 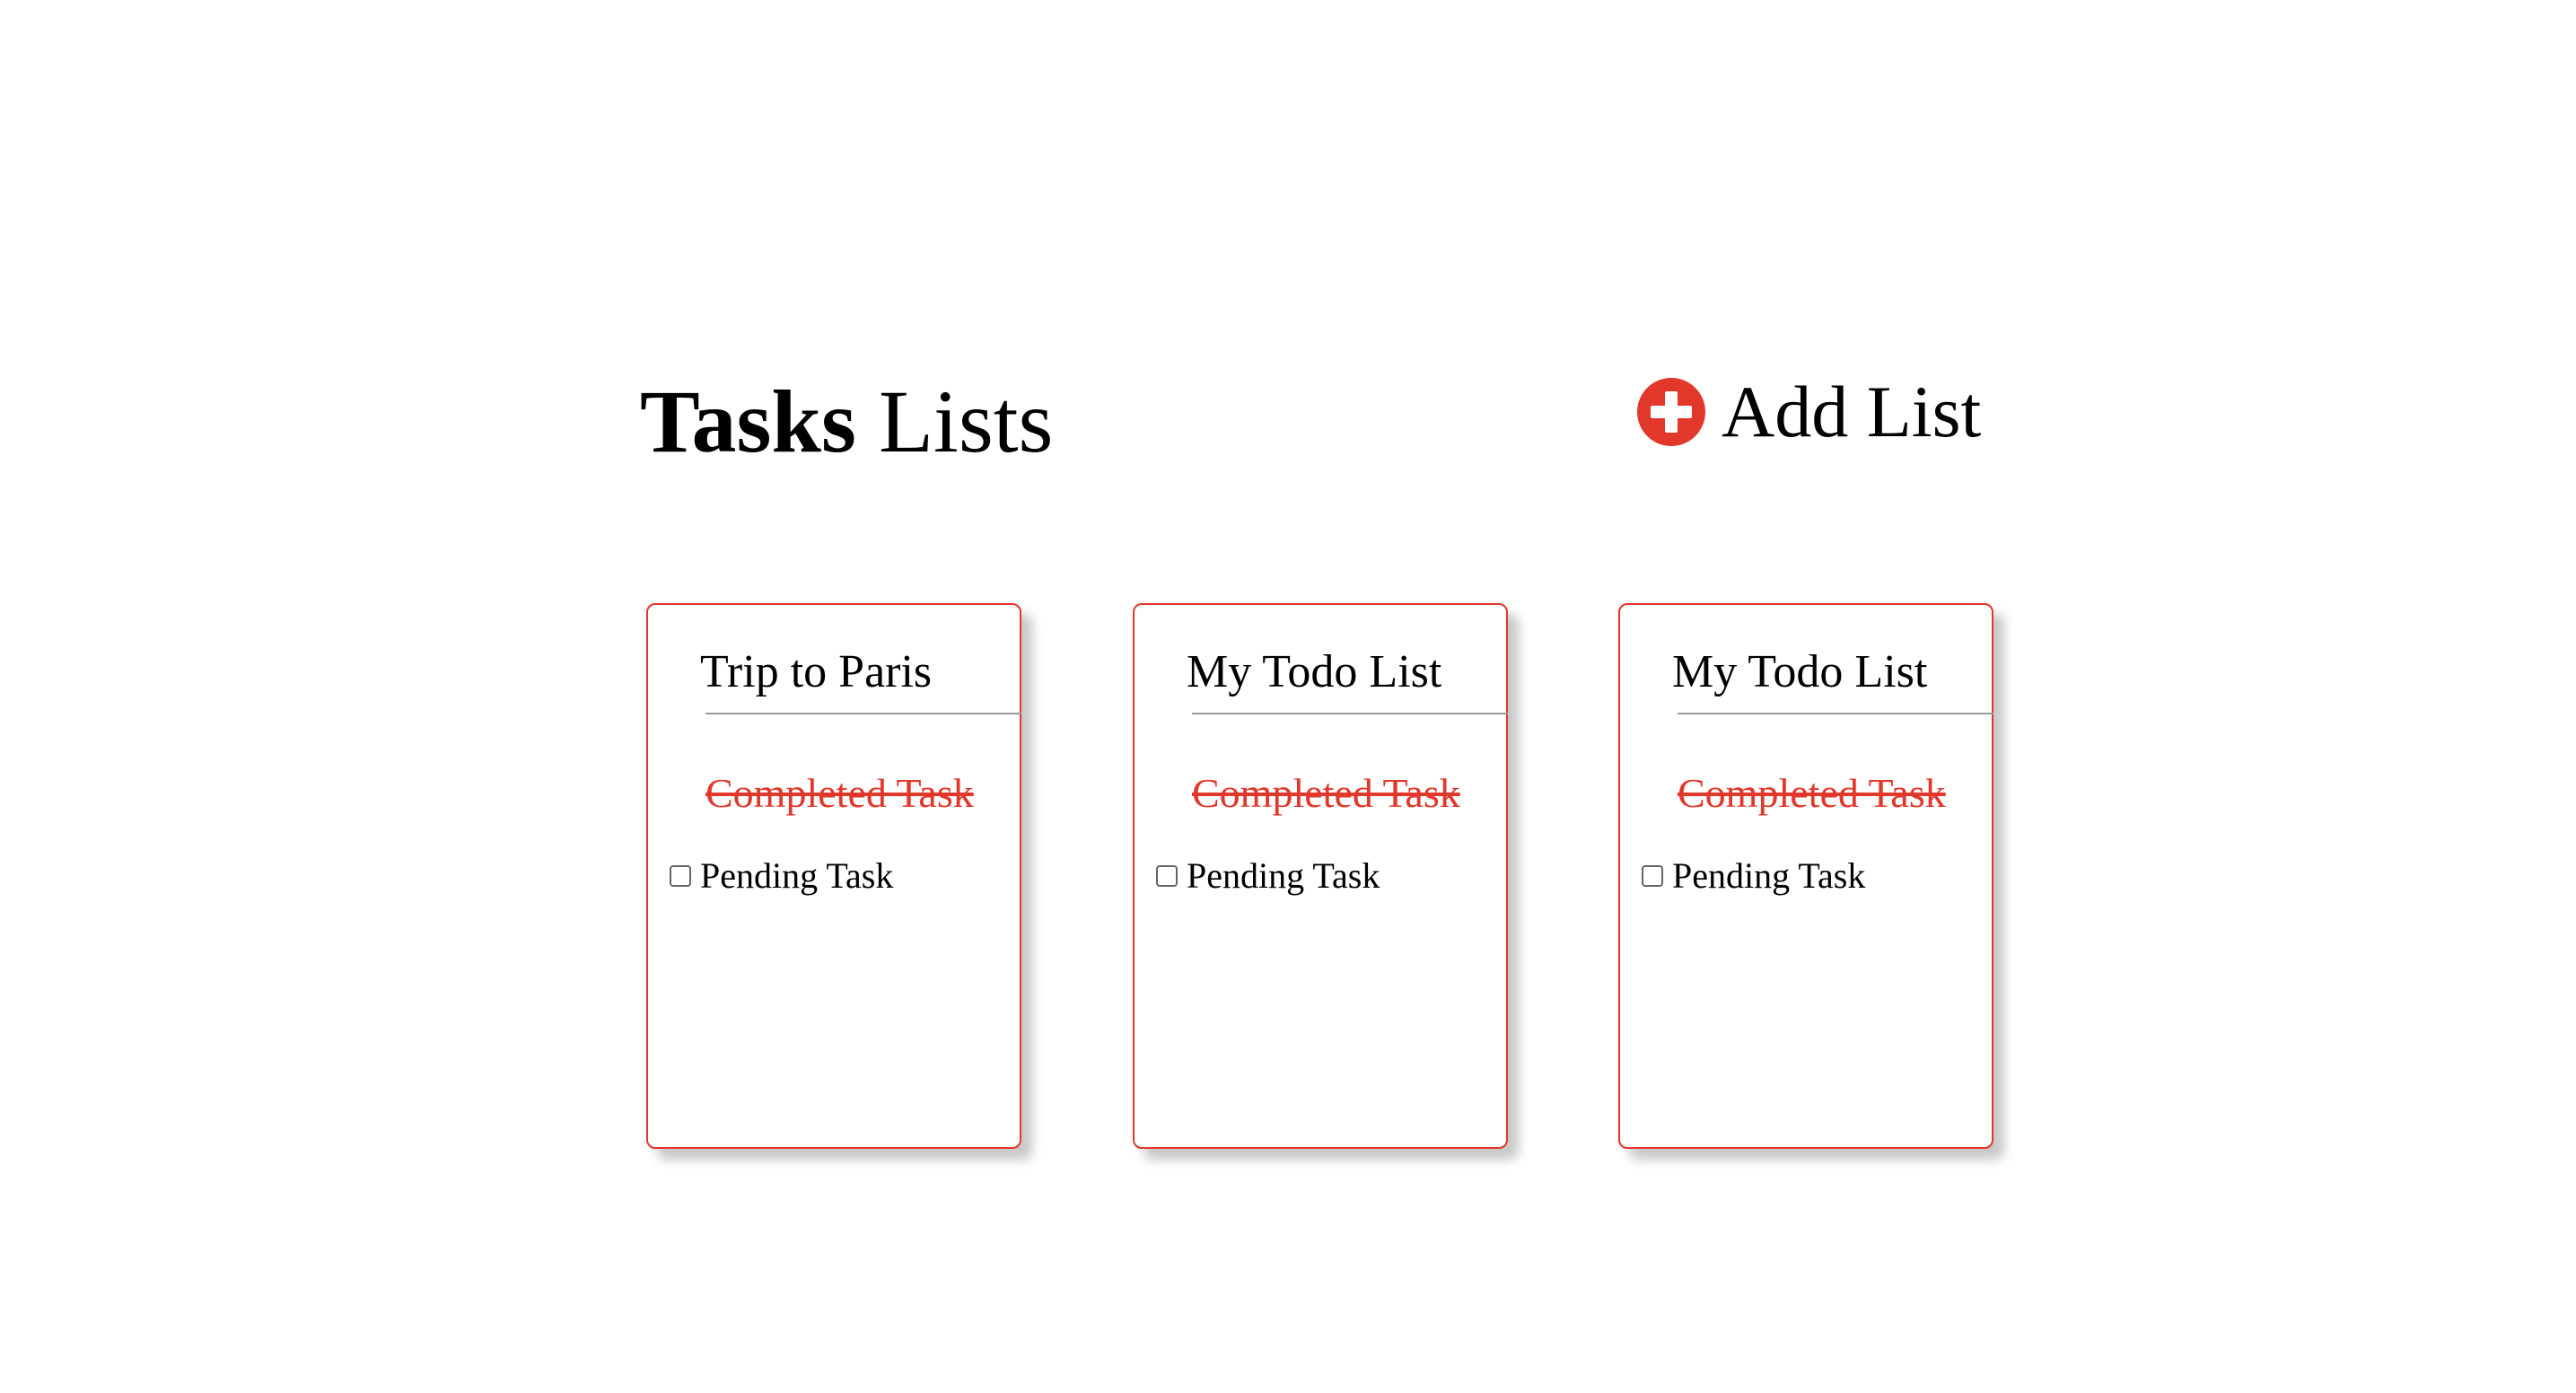 I want to click on plus-circle-icon, so click(x=1671, y=412).